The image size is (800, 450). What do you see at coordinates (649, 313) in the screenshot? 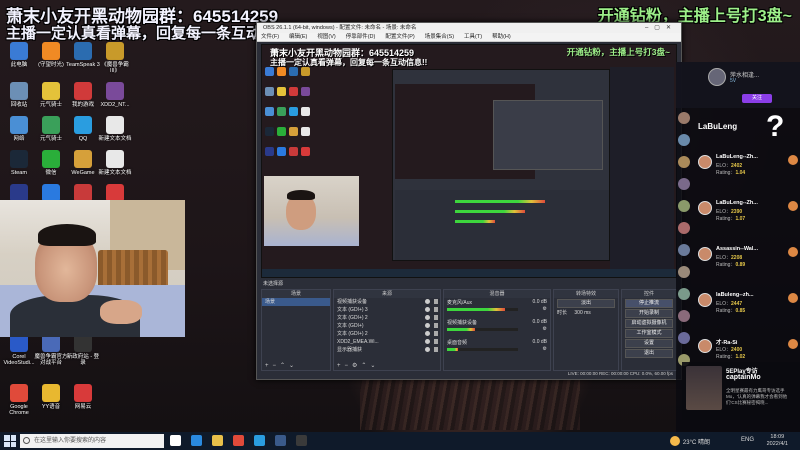
I see `control-button: 开始录制` at bounding box center [649, 313].